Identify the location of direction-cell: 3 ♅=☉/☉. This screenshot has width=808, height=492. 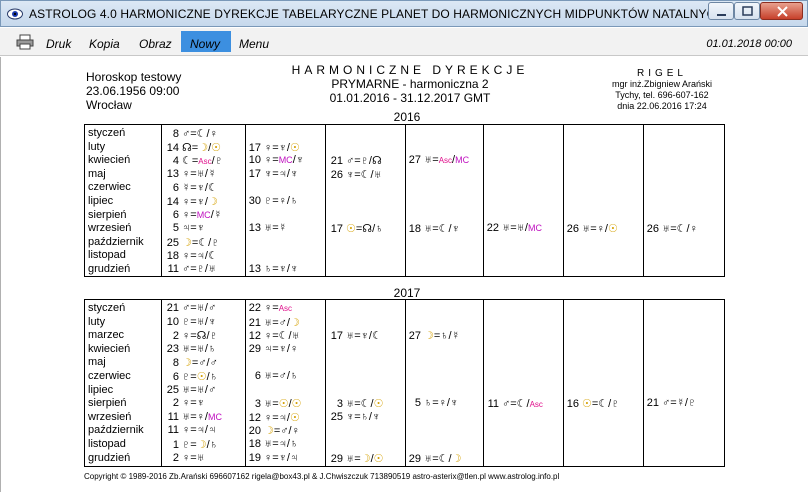
(278, 404).